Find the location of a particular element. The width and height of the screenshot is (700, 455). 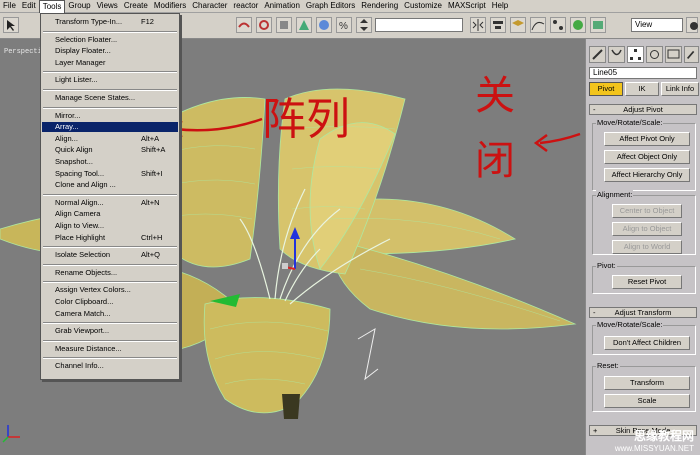

motion-tab-icon is located at coordinates (654, 54).